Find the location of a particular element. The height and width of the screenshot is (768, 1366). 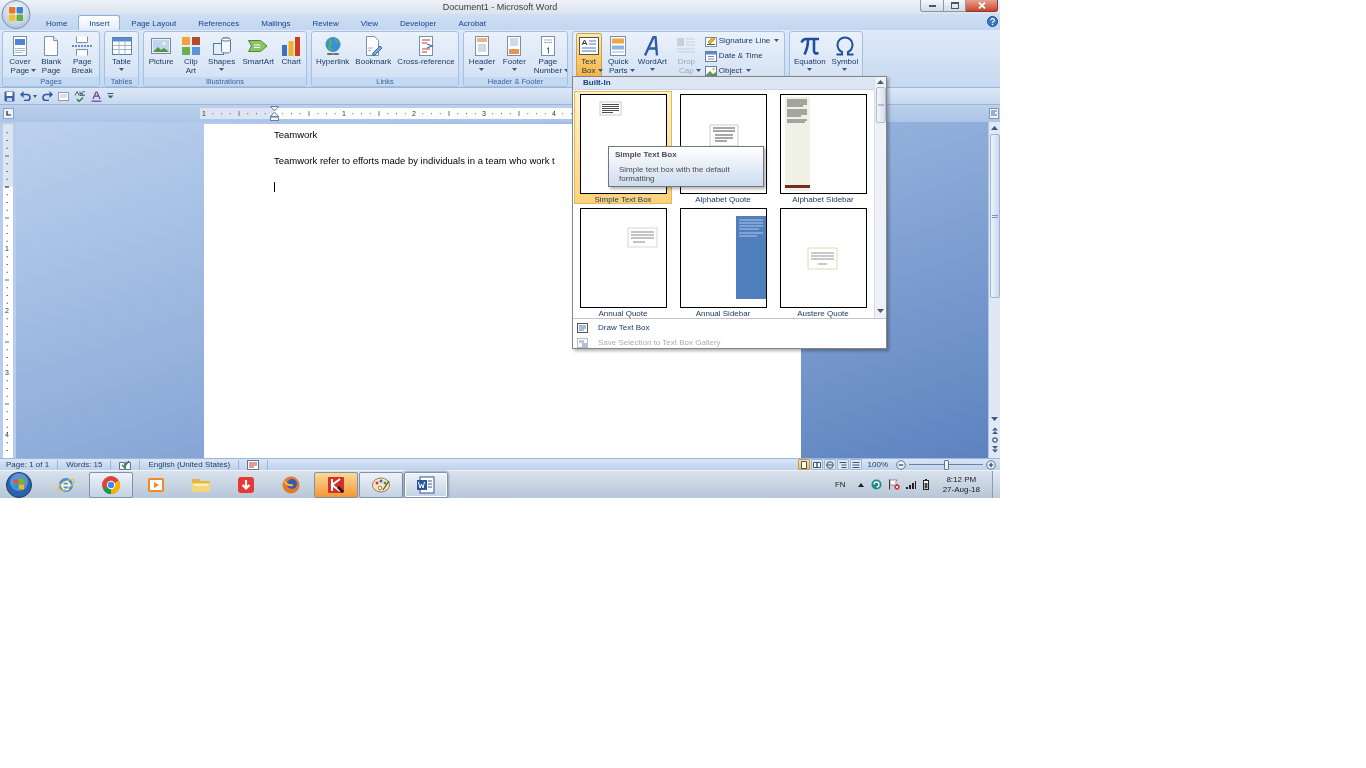

window-title: Document1 - Microsoft Word is located at coordinates (500, 7).